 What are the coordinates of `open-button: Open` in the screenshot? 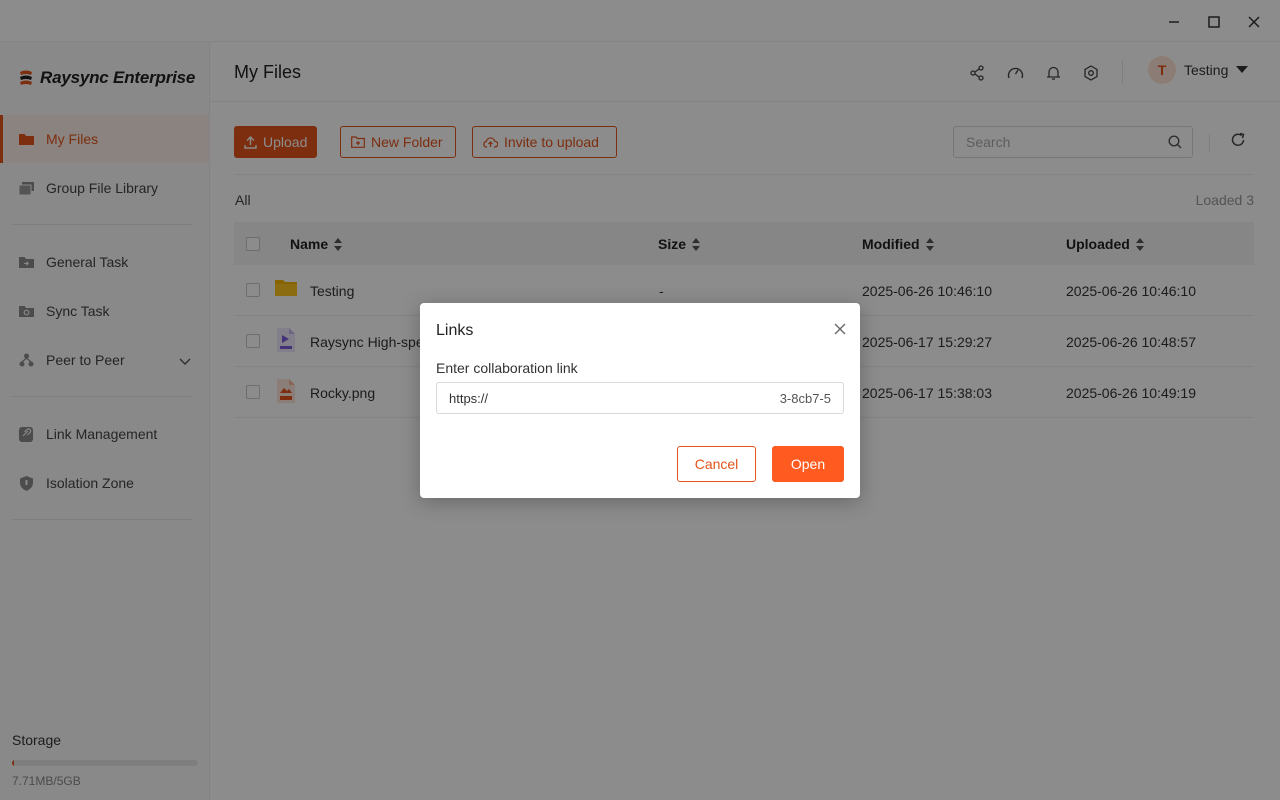 It's located at (808, 464).